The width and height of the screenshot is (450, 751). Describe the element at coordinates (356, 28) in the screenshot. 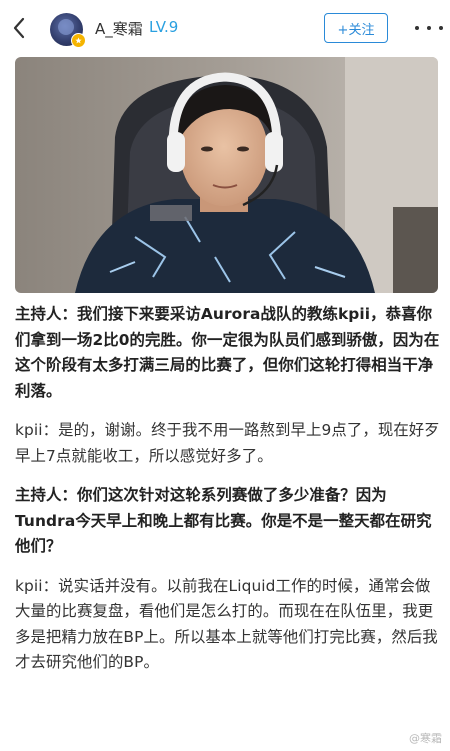

I see `follow-button: +关注` at that location.